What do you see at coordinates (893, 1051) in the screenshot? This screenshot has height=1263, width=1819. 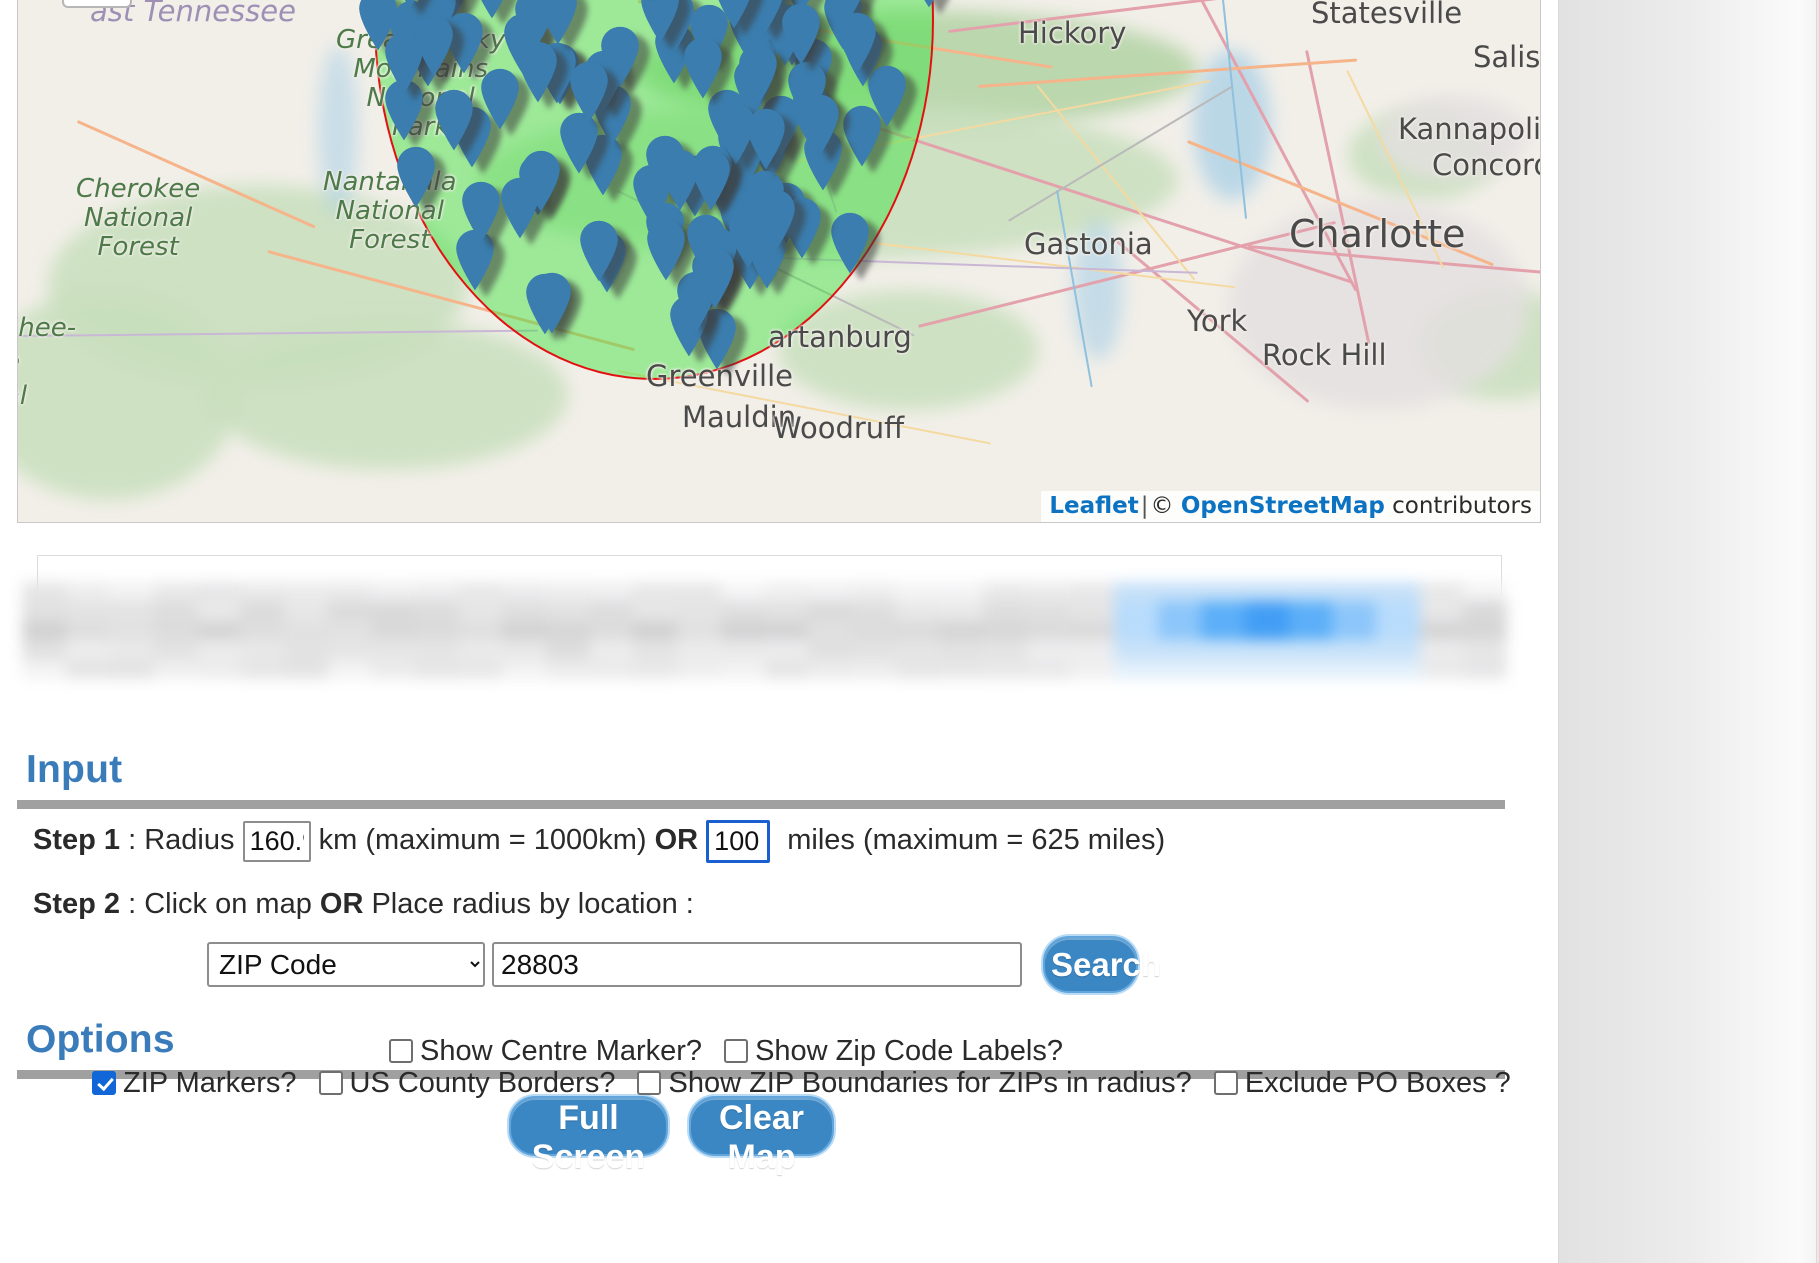 I see `checkbox-item: Show Zip Code Labels?` at bounding box center [893, 1051].